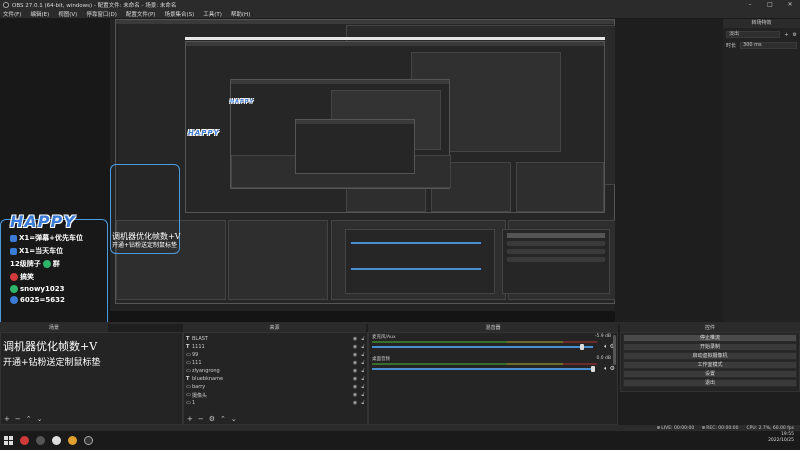  What do you see at coordinates (41, 251) in the screenshot?
I see `overlay-rule-2: X1=当天车位` at bounding box center [41, 251].